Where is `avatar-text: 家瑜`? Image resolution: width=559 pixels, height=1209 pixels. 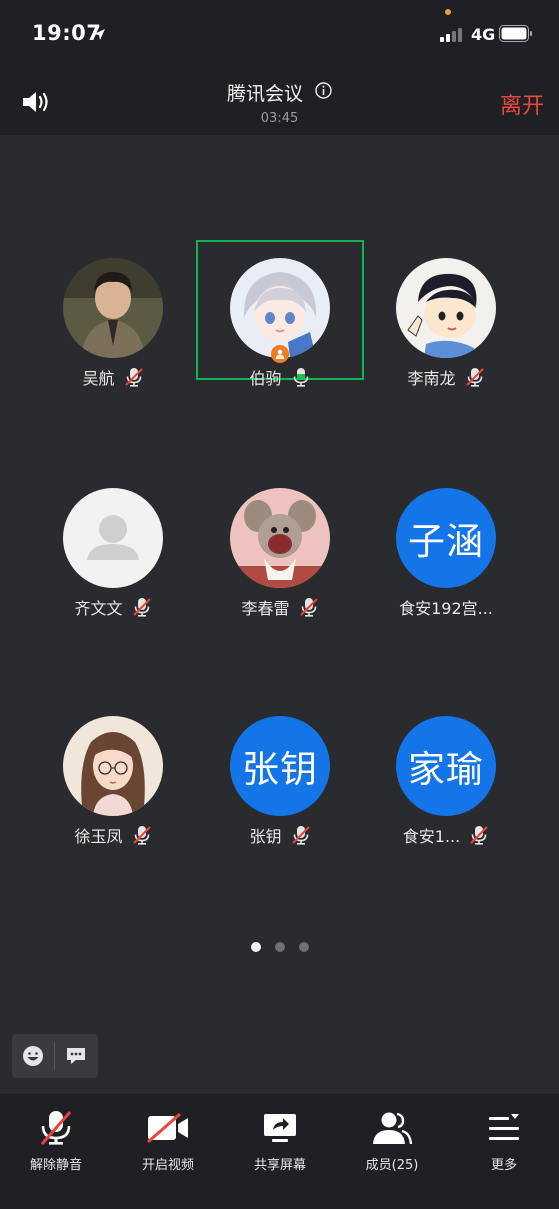
avatar-text: 家瑜 is located at coordinates (446, 766).